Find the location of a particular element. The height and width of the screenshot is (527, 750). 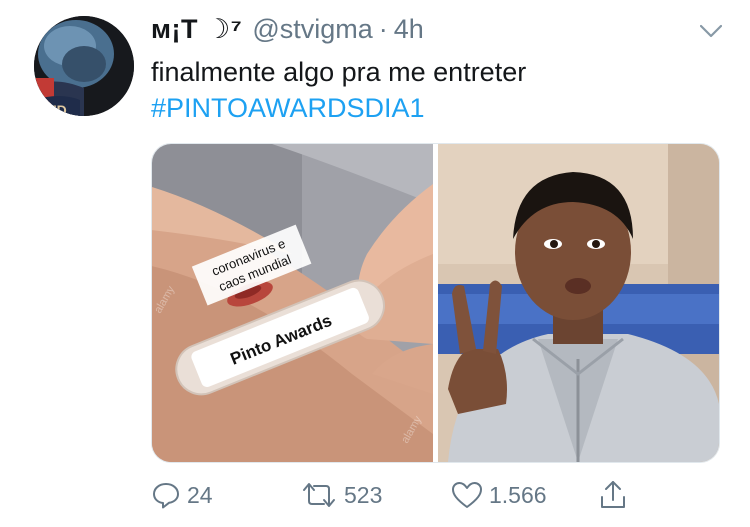

tweet-header: ᴍ¡T ☽⁷ @stvigma · 4h is located at coordinates (287, 32).